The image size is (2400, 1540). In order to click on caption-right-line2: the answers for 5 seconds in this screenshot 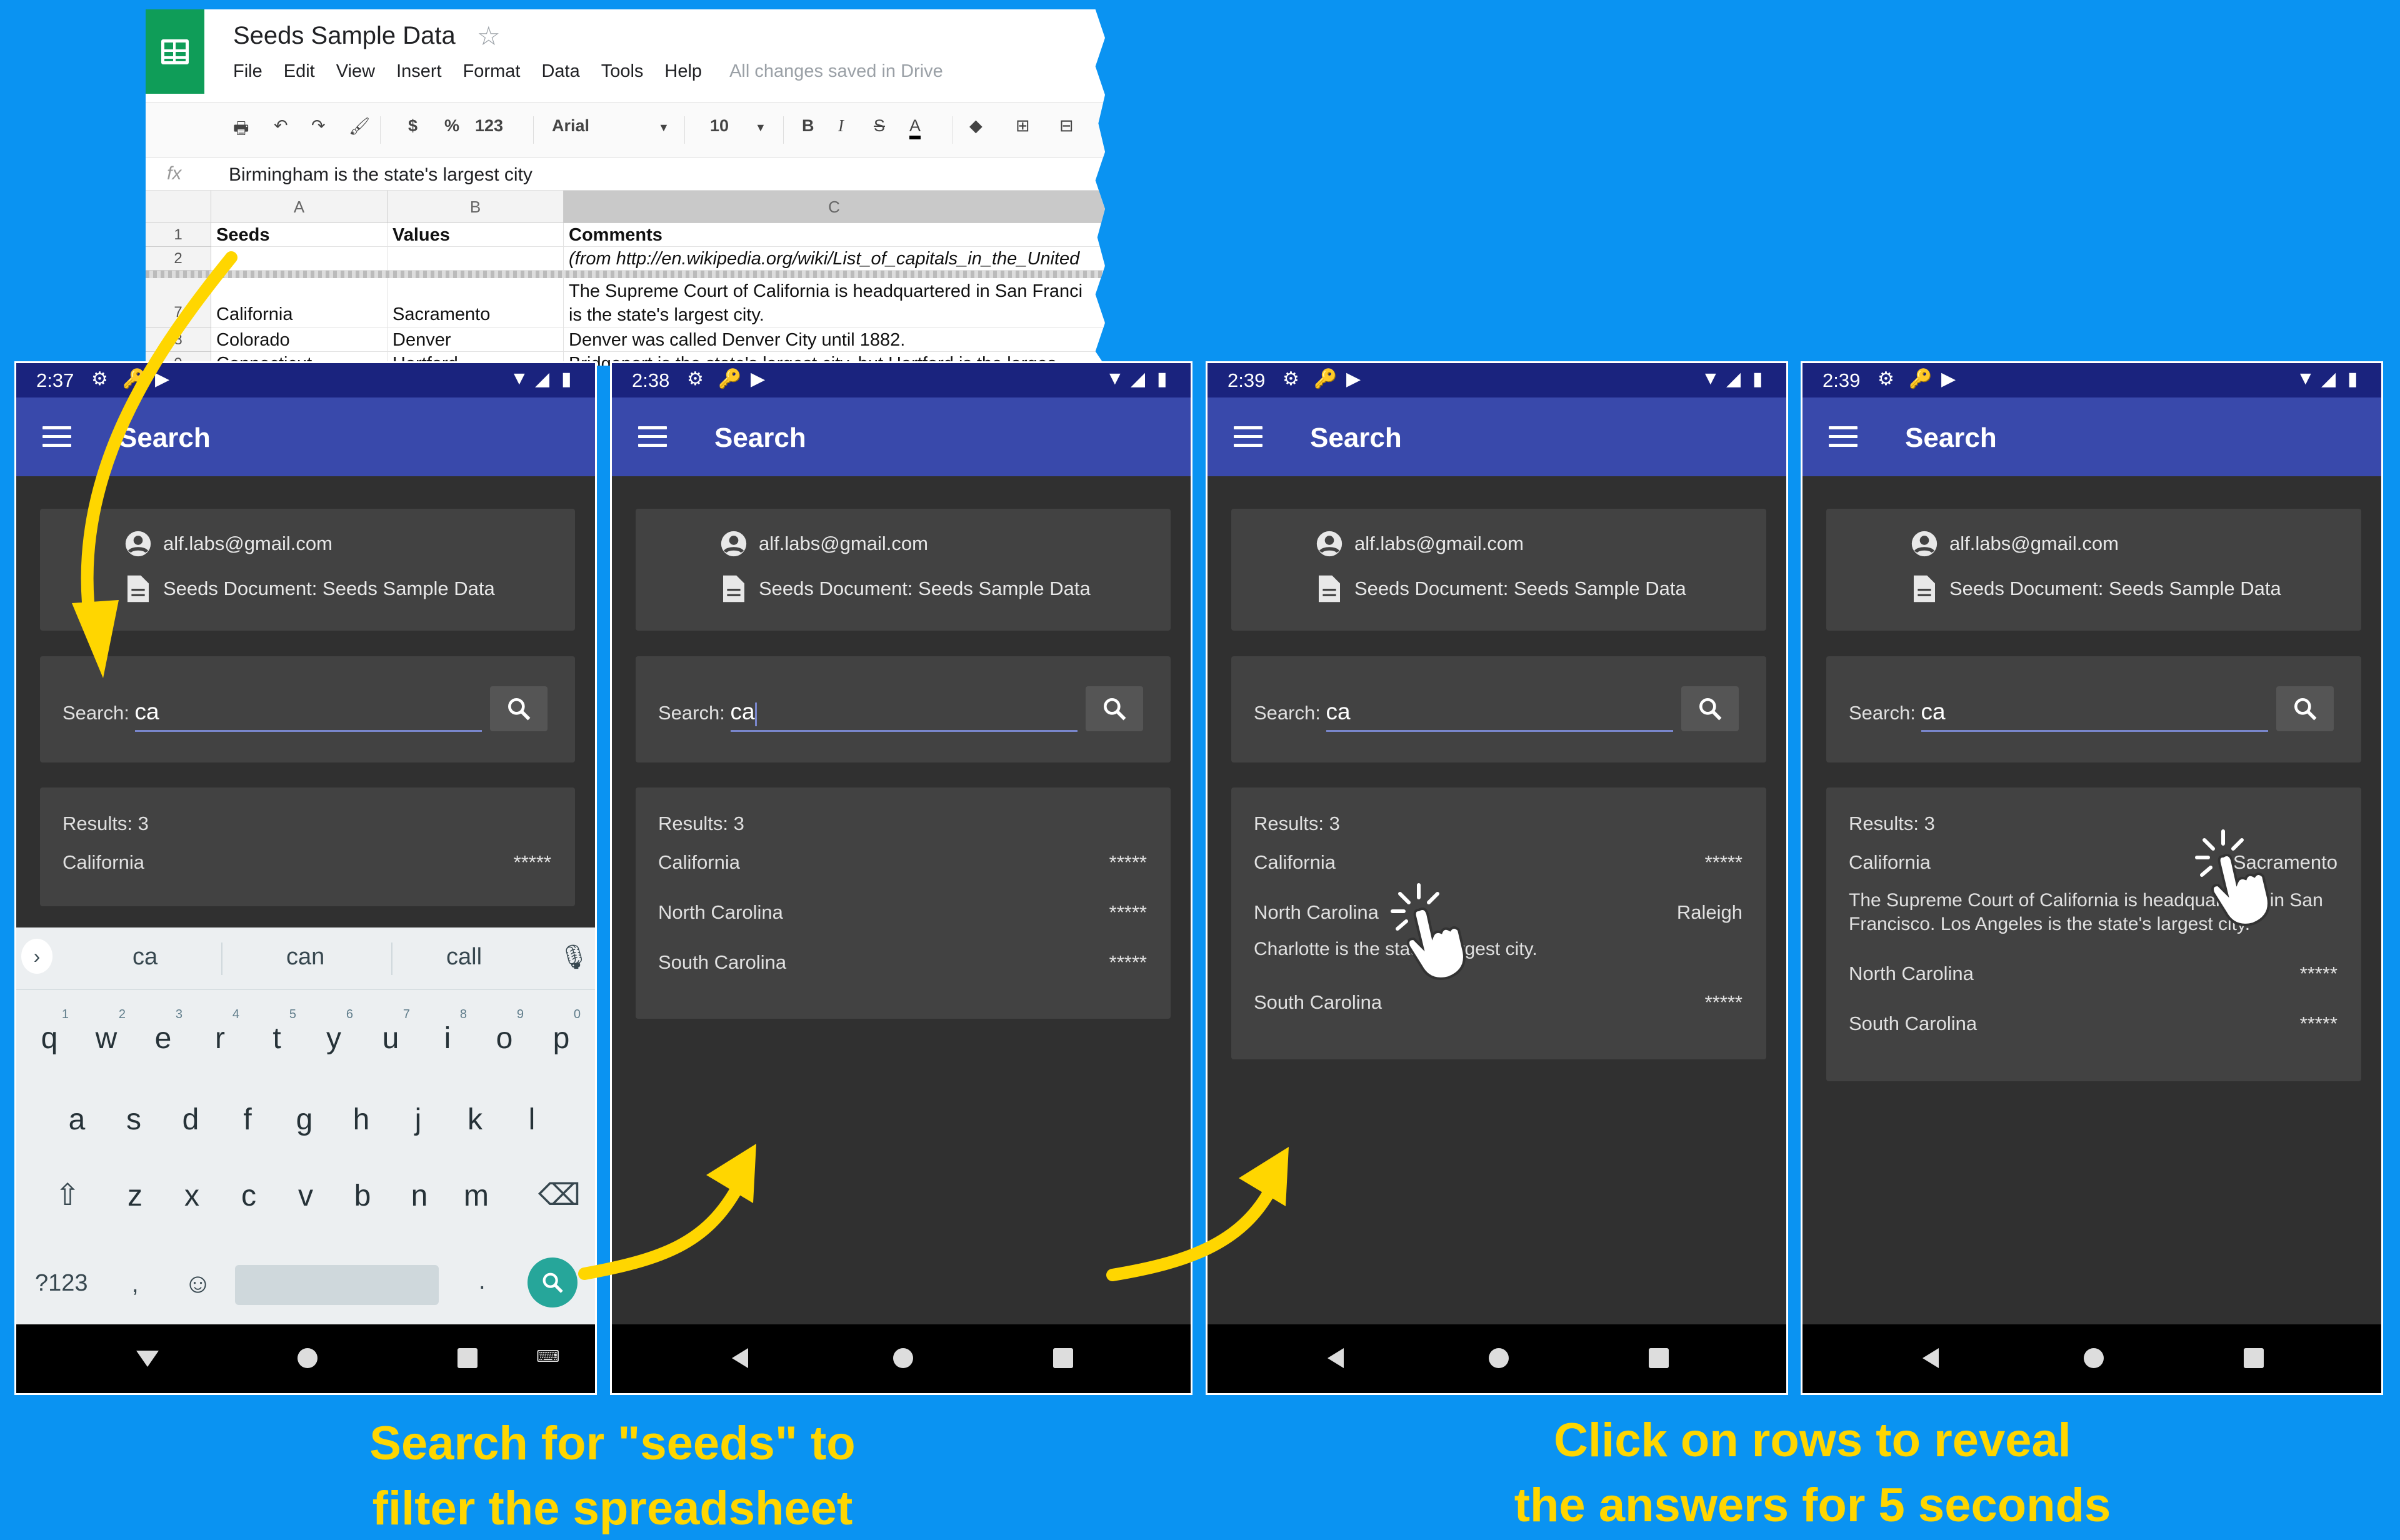, I will do `click(1812, 1505)`.